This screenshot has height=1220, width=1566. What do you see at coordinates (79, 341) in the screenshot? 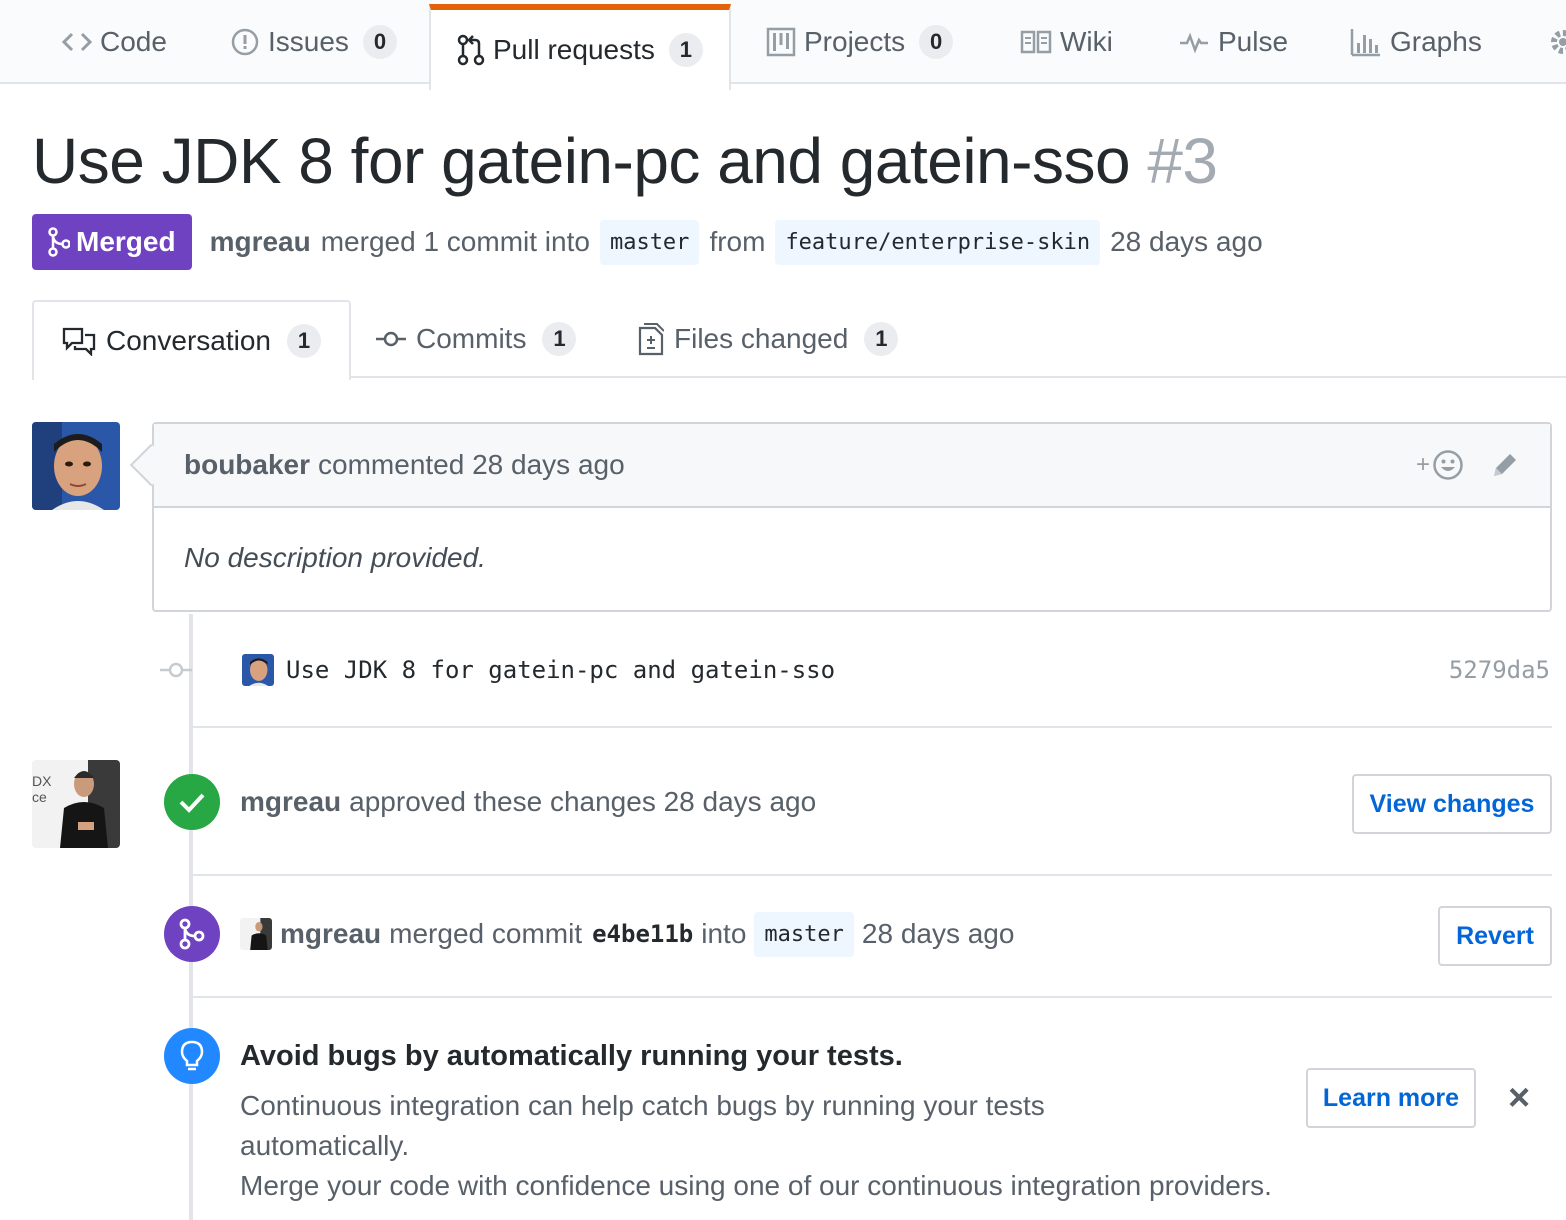
I see `comment-discussion-icon` at bounding box center [79, 341].